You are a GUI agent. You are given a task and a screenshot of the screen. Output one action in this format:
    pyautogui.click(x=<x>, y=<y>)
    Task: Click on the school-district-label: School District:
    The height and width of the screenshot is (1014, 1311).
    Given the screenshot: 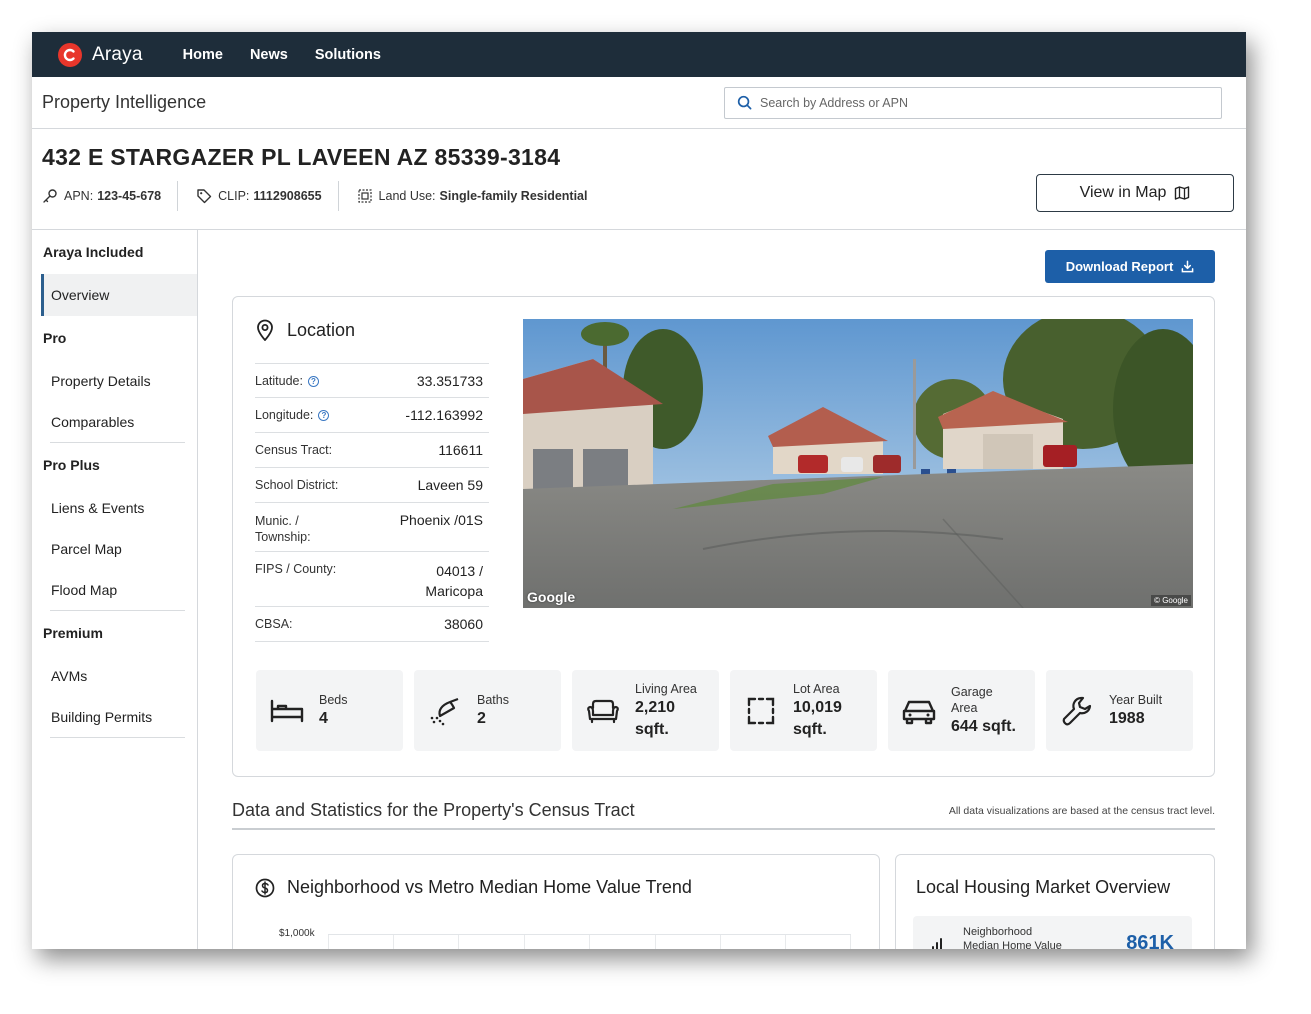 What is the action you would take?
    pyautogui.click(x=297, y=485)
    